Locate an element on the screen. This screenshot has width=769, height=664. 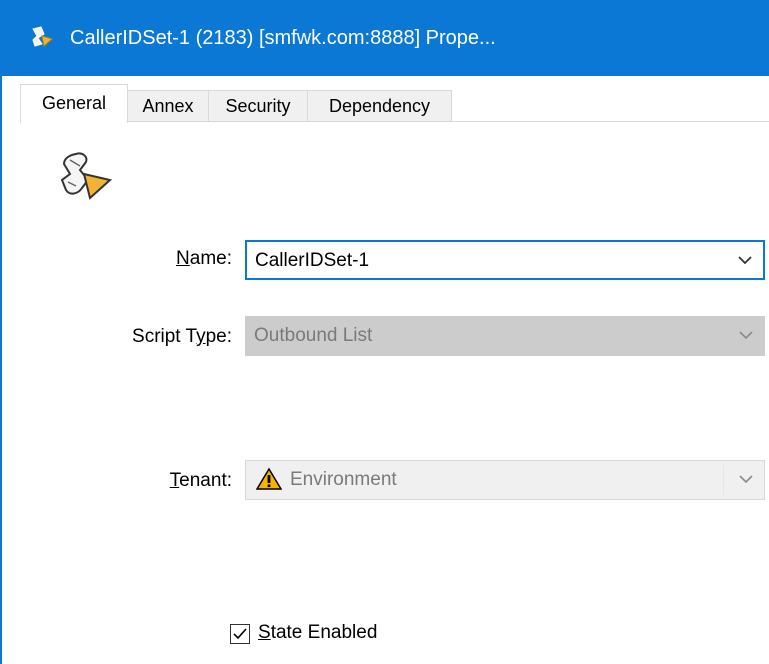
script-type-label-access-key: y is located at coordinates (201, 336).